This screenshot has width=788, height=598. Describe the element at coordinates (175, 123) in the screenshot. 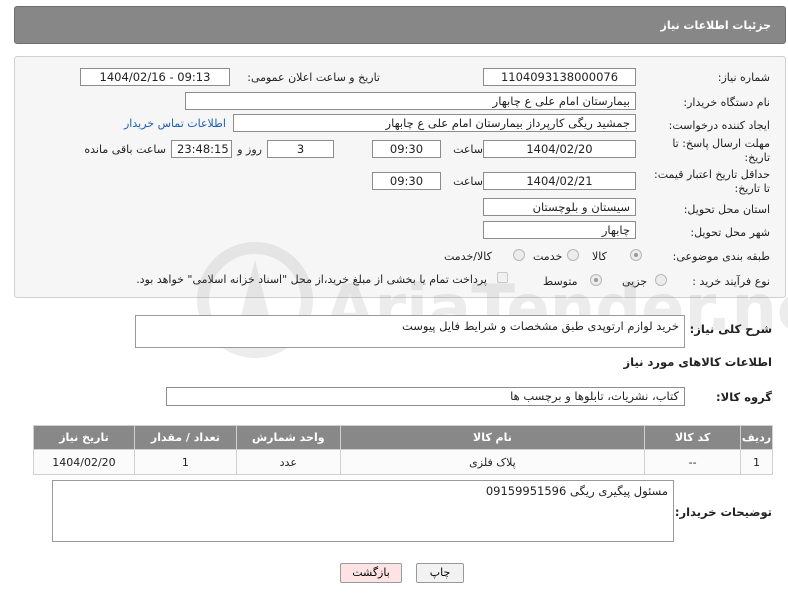

I see `buyer-contact-link: اطلاعات تماس خریدار` at that location.